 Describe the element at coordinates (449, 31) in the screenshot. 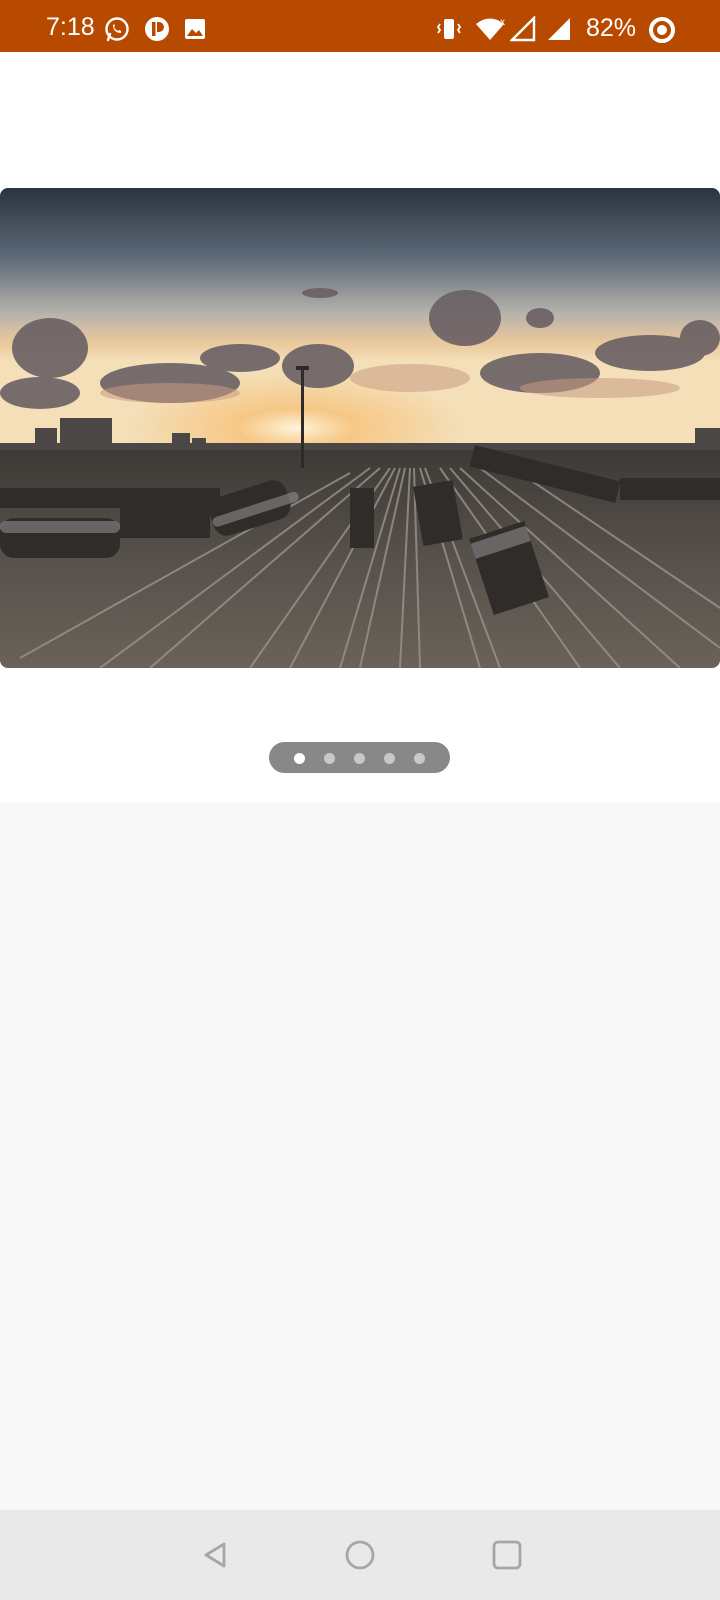

I see `vibrate-icon` at that location.